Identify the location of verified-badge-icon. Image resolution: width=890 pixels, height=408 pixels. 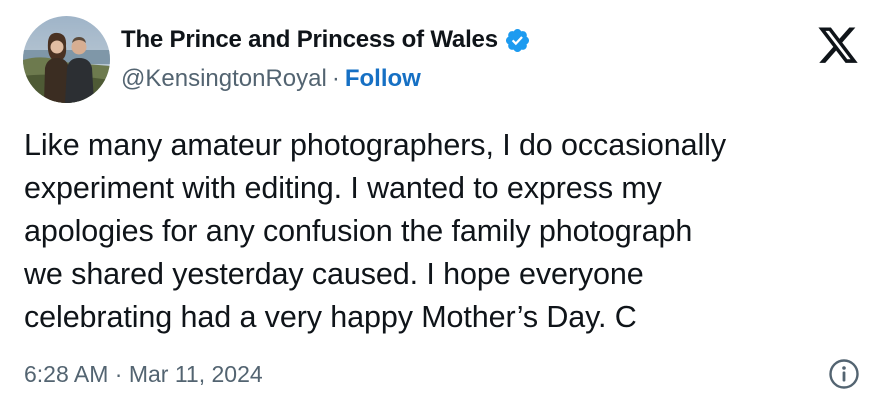
(517, 40).